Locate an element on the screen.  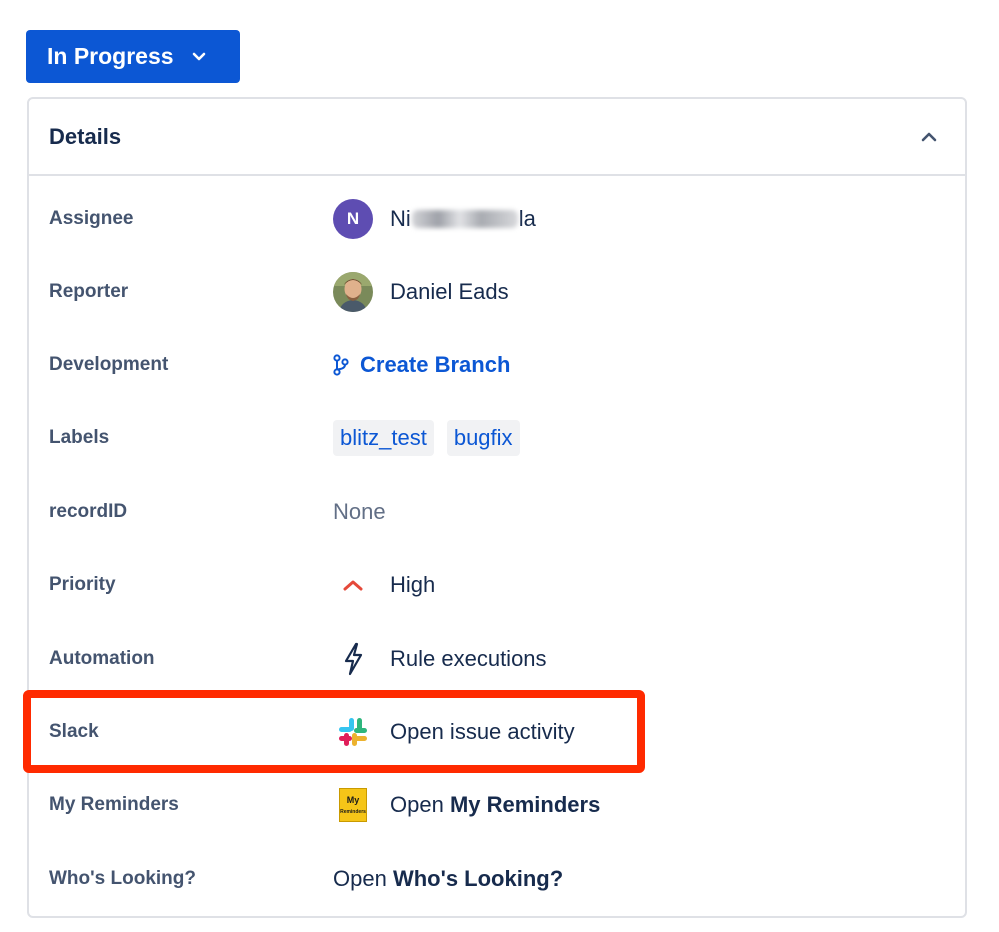
priority-row: Priority High is located at coordinates (497, 585).